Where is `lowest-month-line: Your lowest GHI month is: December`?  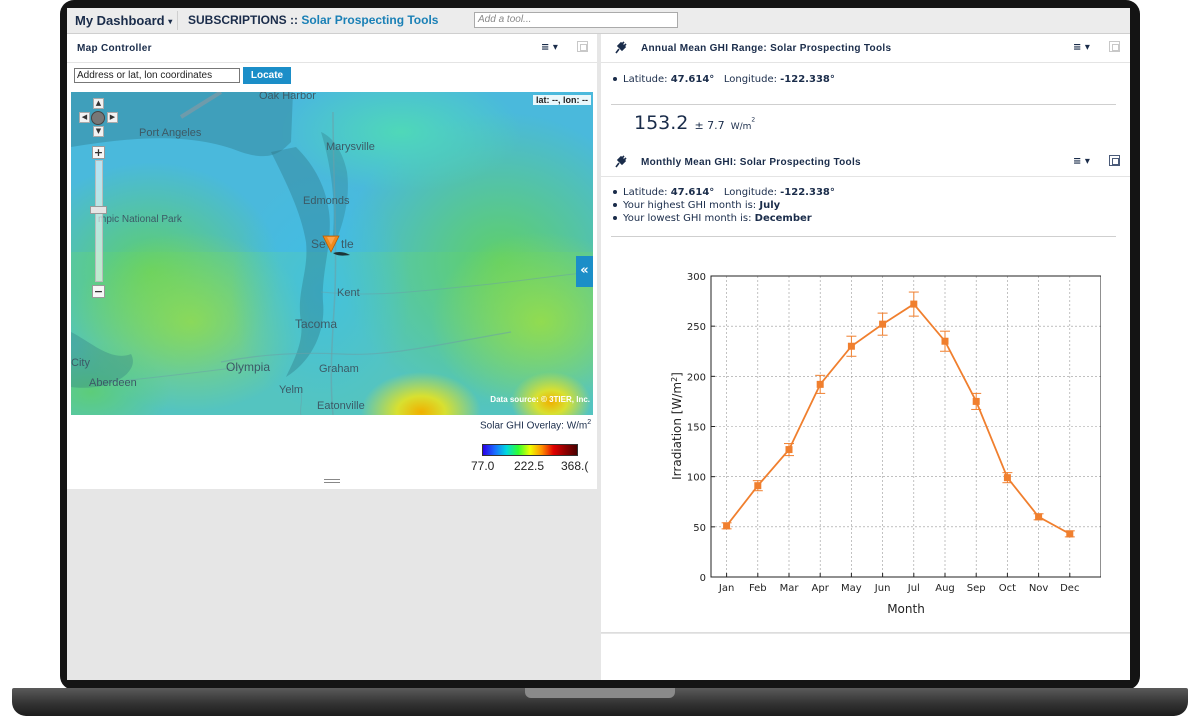
lowest-month-line: Your lowest GHI month is: December is located at coordinates (712, 218).